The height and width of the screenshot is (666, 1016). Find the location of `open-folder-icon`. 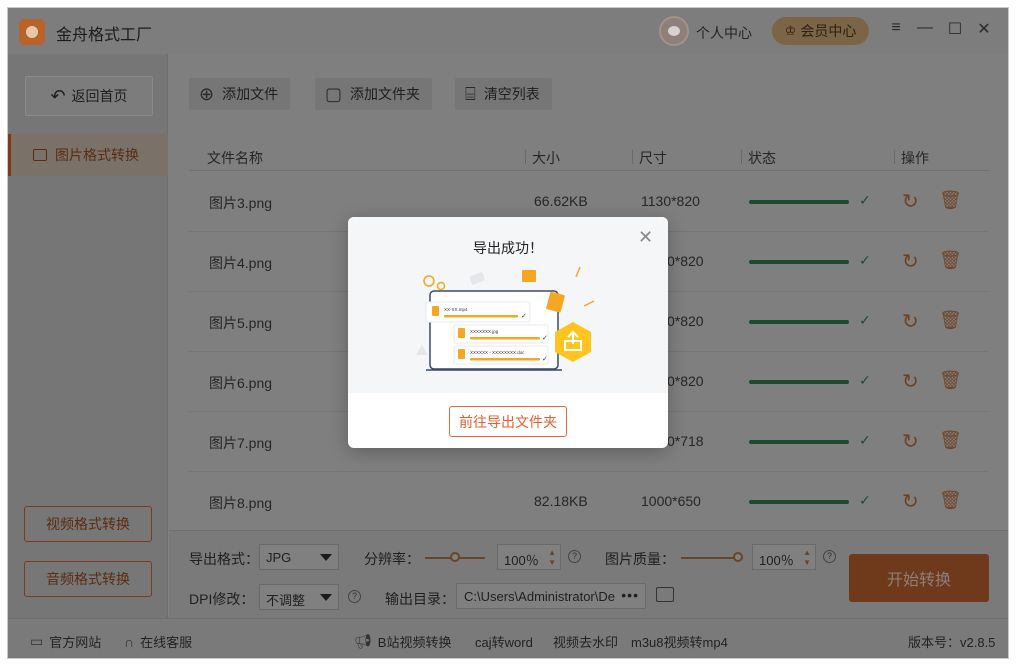

open-folder-icon is located at coordinates (665, 594).